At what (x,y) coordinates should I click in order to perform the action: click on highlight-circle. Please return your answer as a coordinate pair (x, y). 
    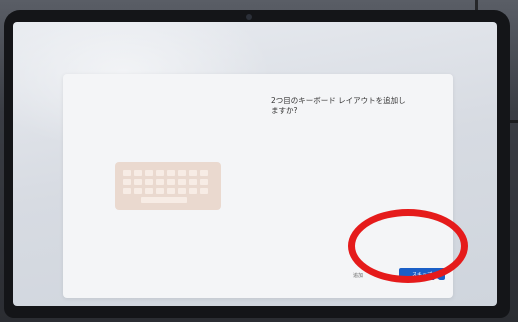
    Looking at the image, I should click on (408, 246).